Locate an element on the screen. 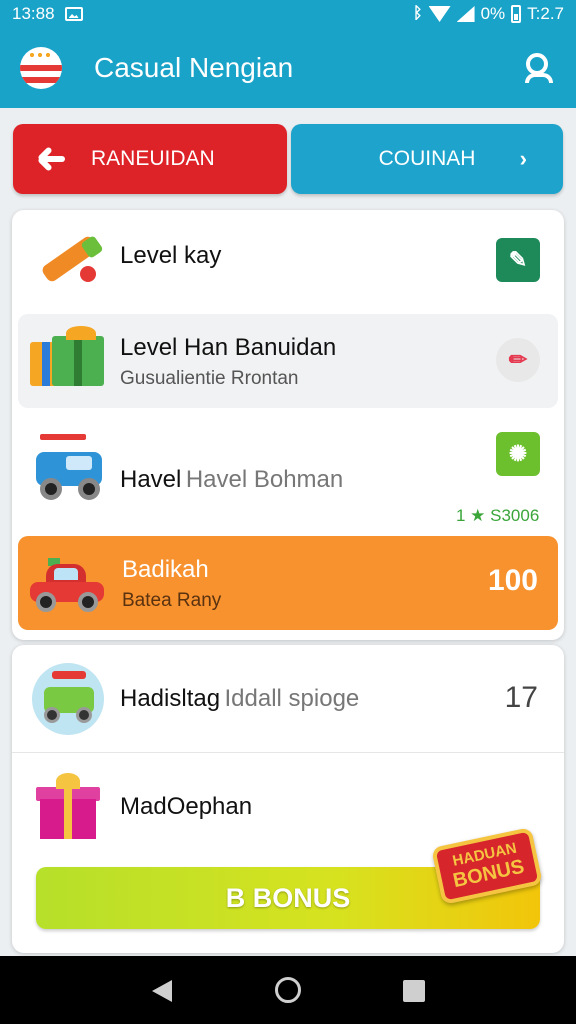 This screenshot has width=576, height=1024. app-bar: Casual Nengian is located at coordinates (288, 68).